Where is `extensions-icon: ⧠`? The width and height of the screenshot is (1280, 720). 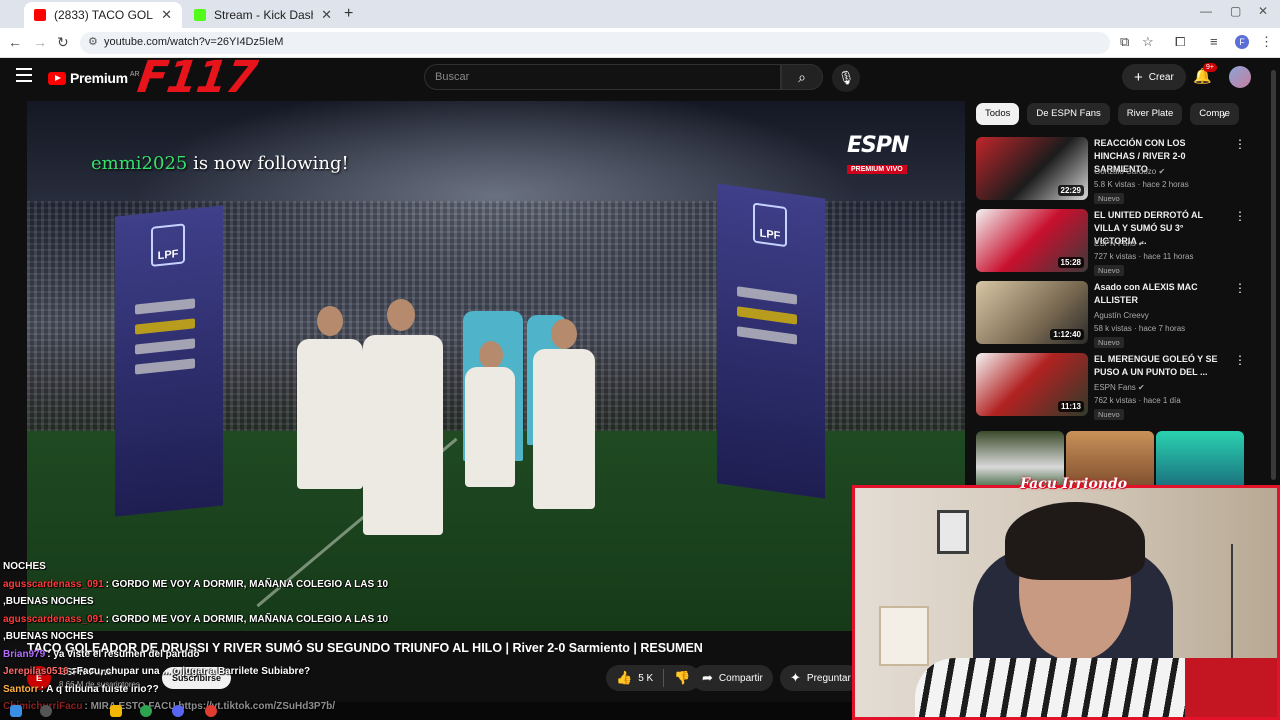
extensions-icon: ⧠ is located at coordinates (1180, 42).